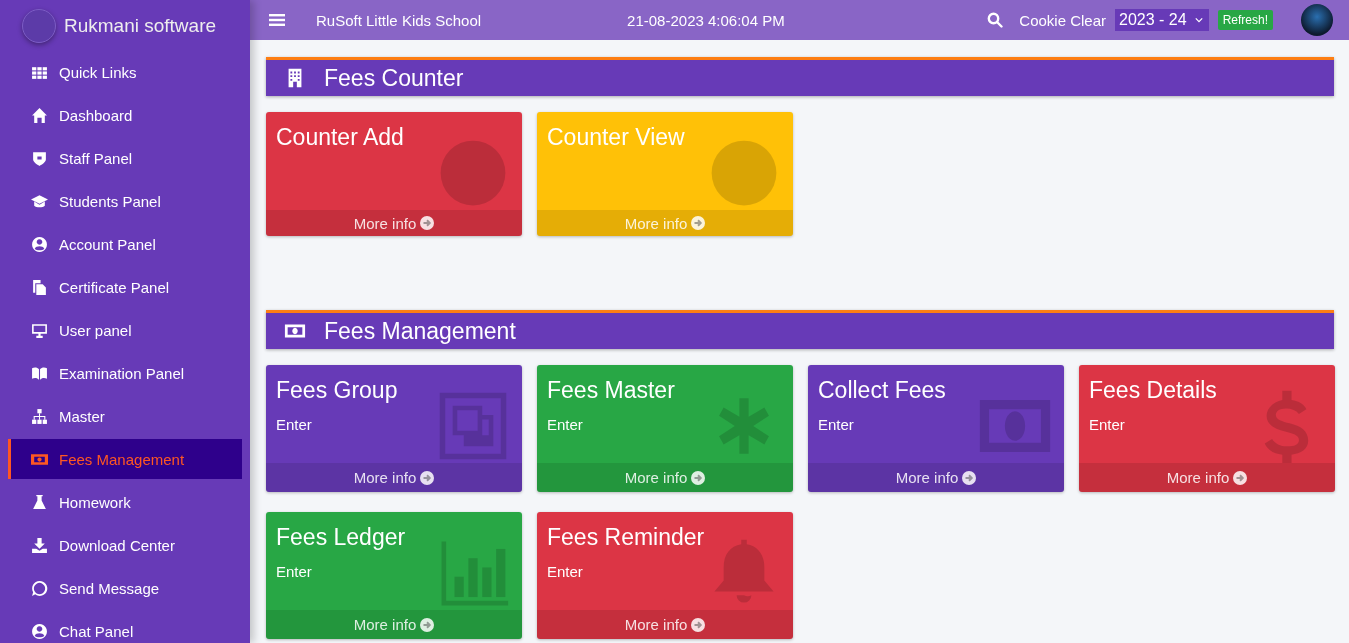  What do you see at coordinates (125, 459) in the screenshot?
I see `sidebar-item: Fees Management` at bounding box center [125, 459].